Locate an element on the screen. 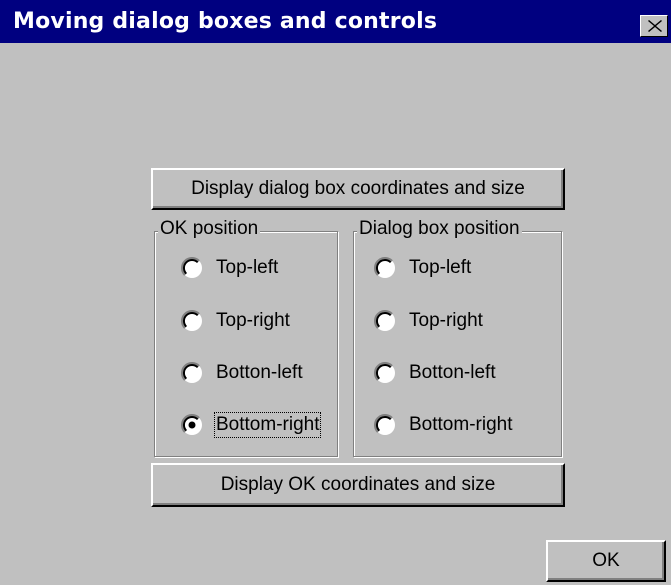  ok-position-group-label: OK position is located at coordinates (209, 229).